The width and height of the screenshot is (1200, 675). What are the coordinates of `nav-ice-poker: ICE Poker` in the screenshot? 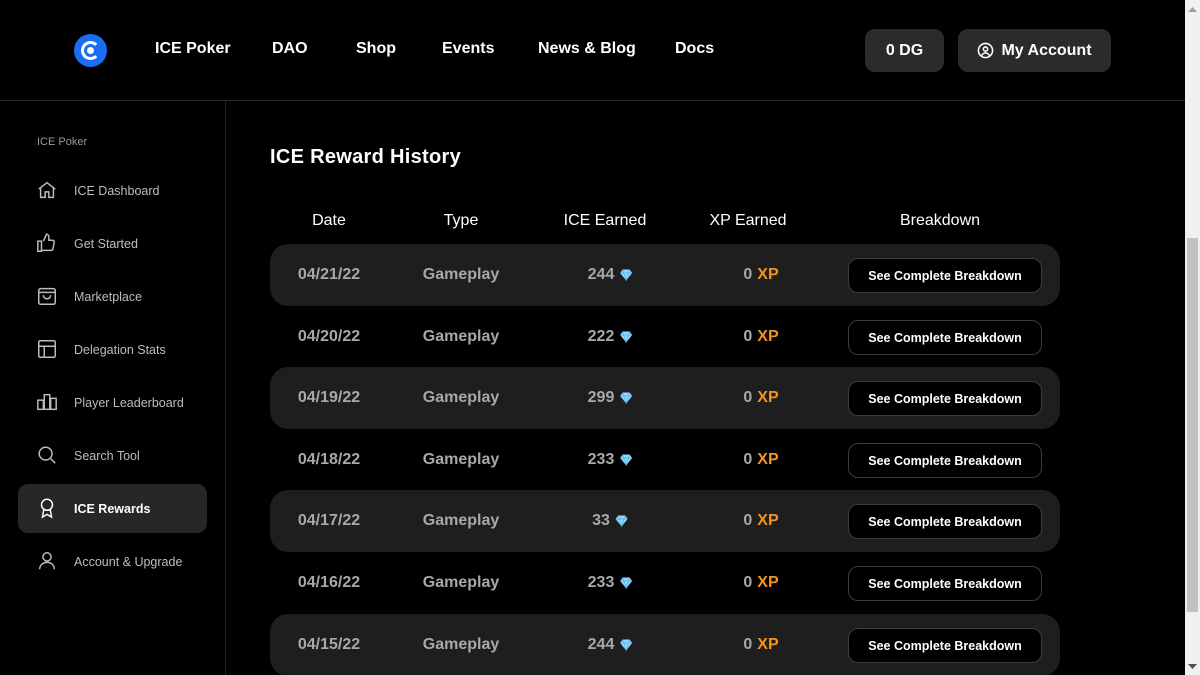 It's located at (193, 49).